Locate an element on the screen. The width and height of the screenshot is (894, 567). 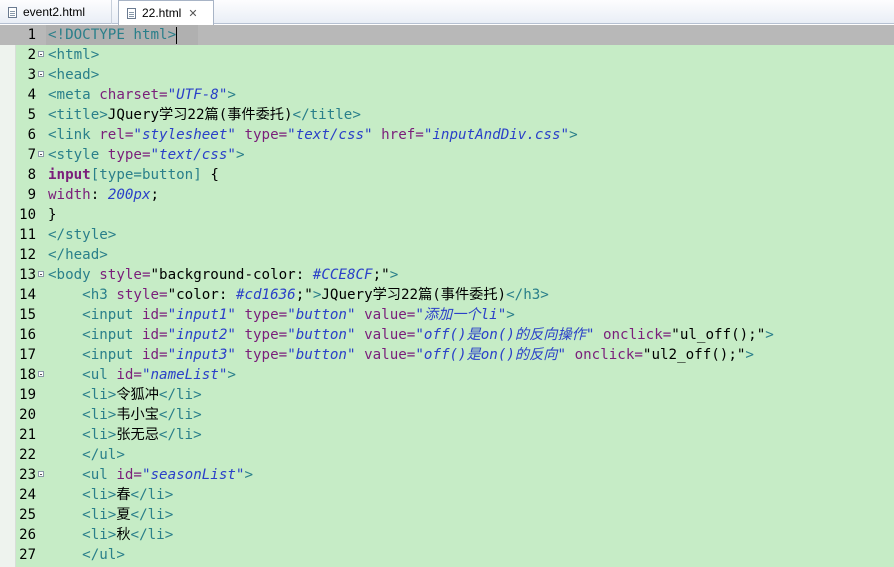
token-tag: <link is located at coordinates (74, 135).